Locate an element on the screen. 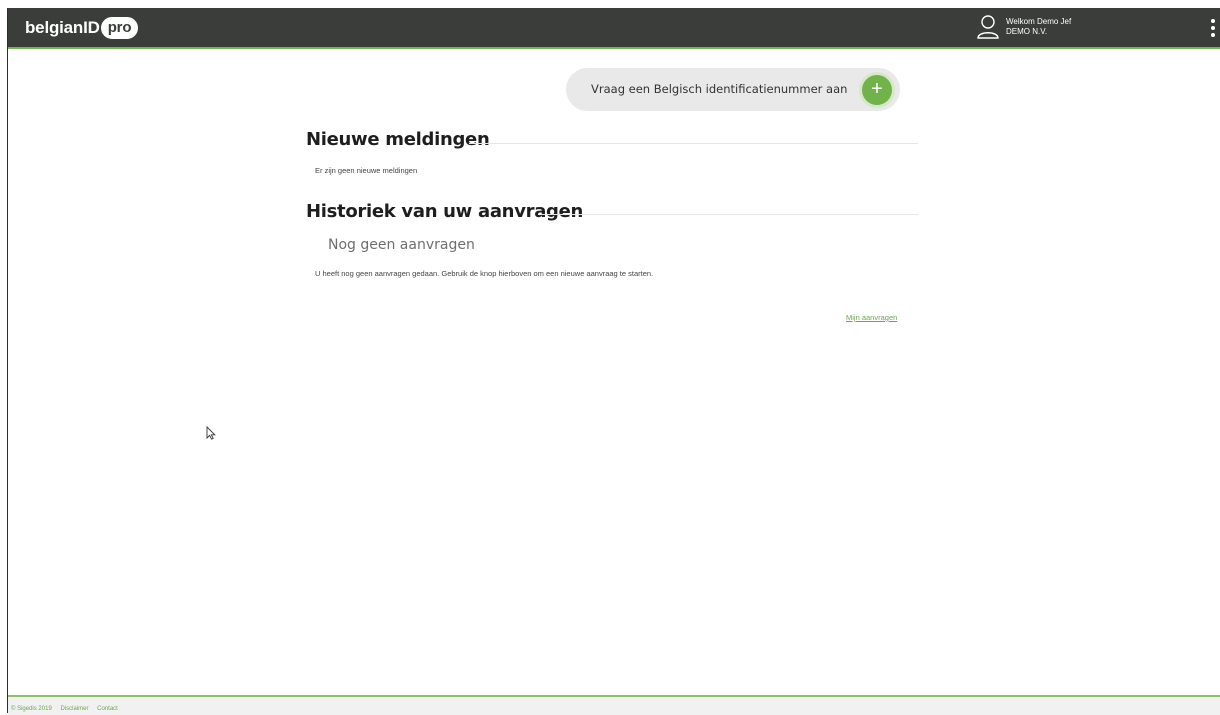 This screenshot has width=1220, height=715. user-greeting: Welkom Demo Jef is located at coordinates (1039, 21).